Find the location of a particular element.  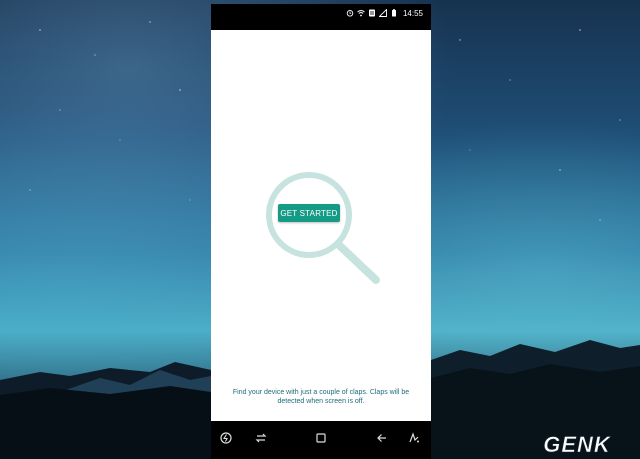

wifi-icon is located at coordinates (361, 13).